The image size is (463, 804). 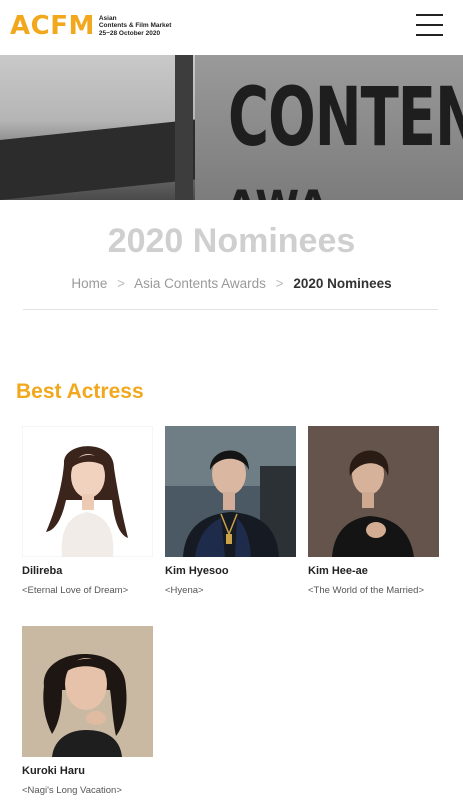 What do you see at coordinates (72, 790) in the screenshot?
I see `nominee-work: <Nagi's Long Vacation>` at bounding box center [72, 790].